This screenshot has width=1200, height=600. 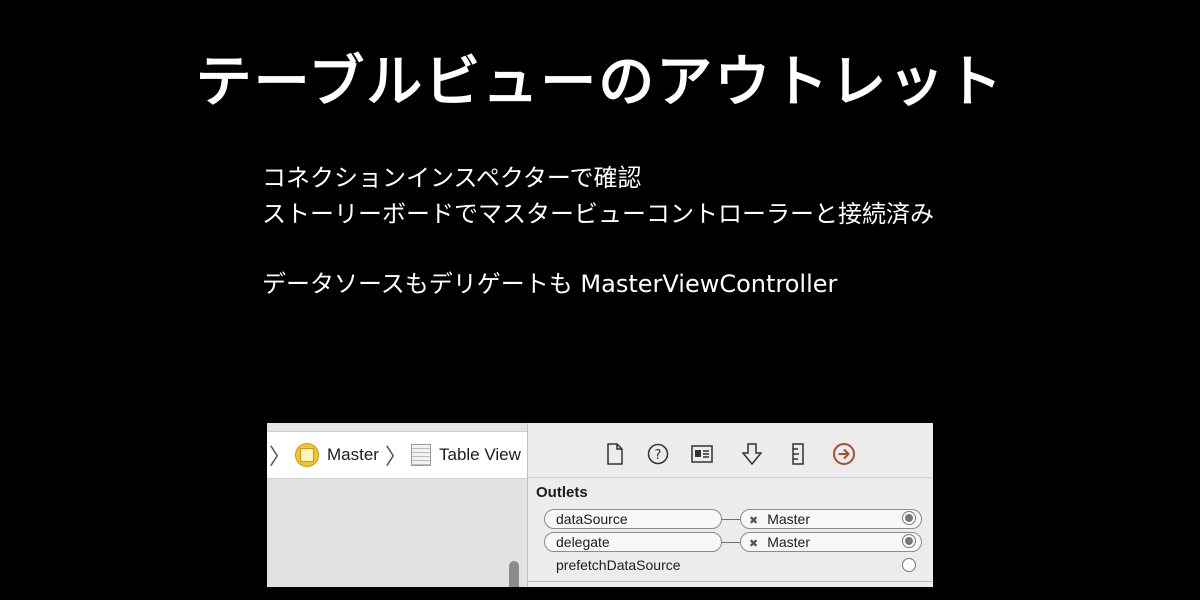 I want to click on bullet-line-2: ストーリーボードでマスタービューコントローラーと接続済み, so click(x=598, y=214).